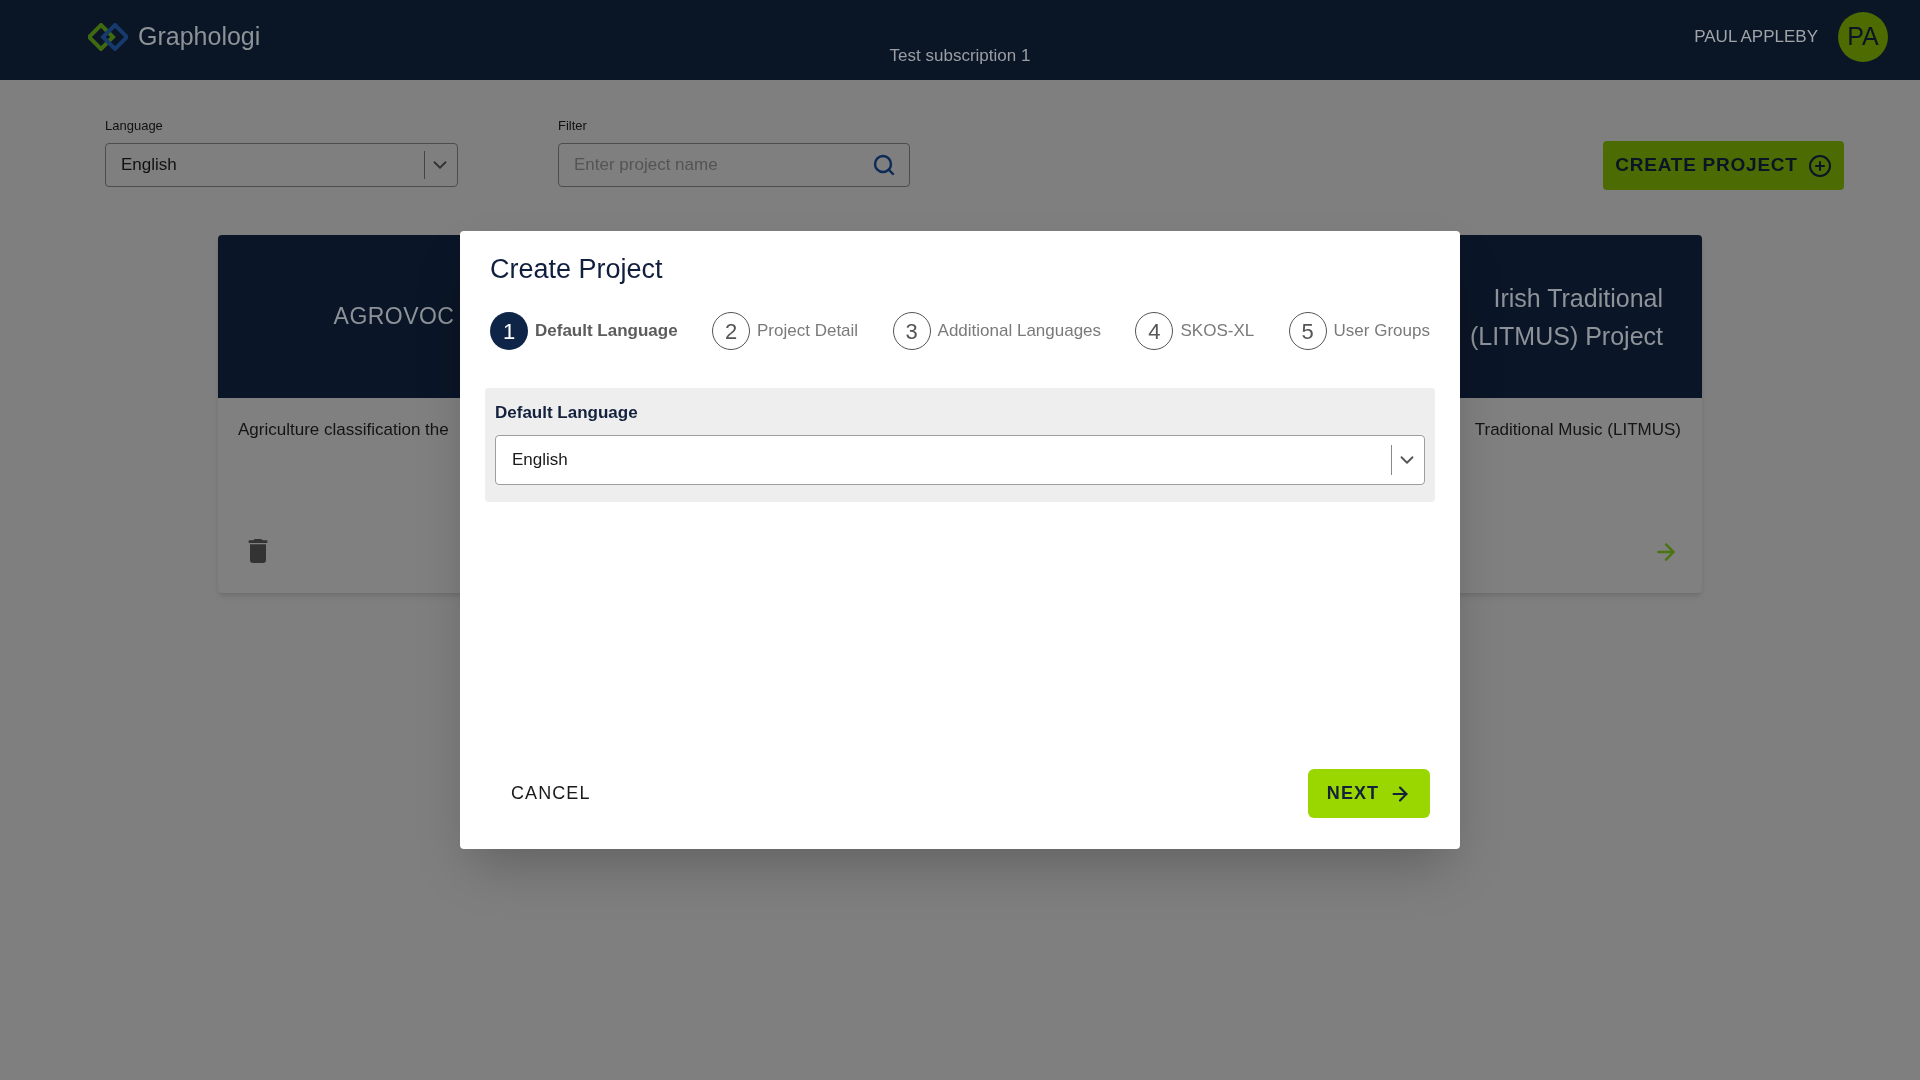  I want to click on step-label: SKOS-XL, so click(1217, 331).